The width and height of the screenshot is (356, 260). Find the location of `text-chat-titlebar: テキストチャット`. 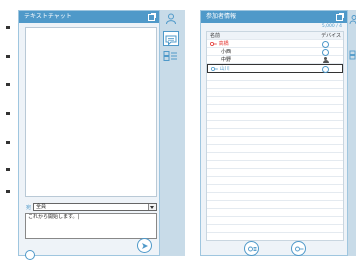

text-chat-titlebar: テキストチャット is located at coordinates (89, 17).